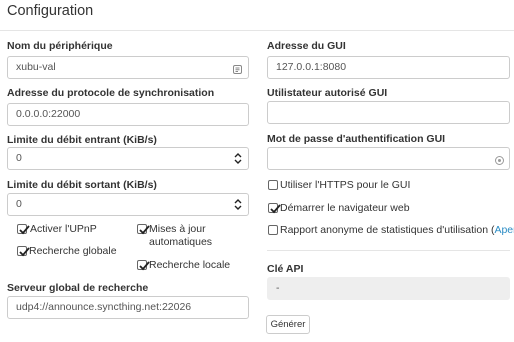  Describe the element at coordinates (274, 208) in the screenshot. I see `browser-checkbox` at that location.